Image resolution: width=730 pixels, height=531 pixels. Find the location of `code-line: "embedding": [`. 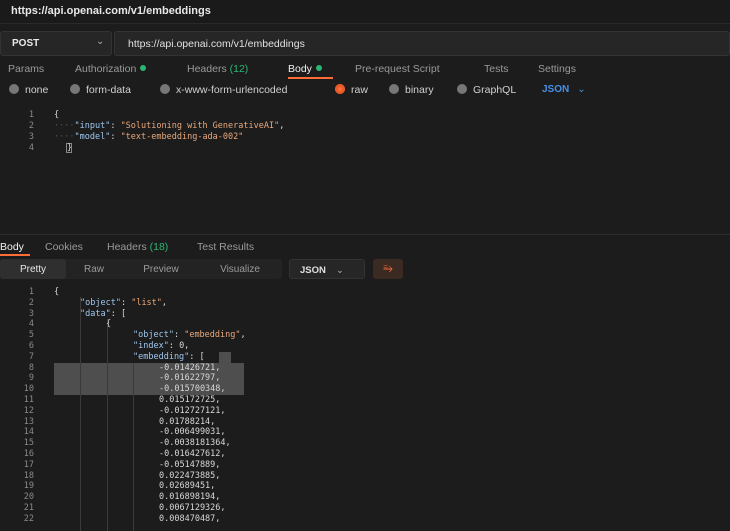

code-line: "embedding": [ is located at coordinates (169, 356).